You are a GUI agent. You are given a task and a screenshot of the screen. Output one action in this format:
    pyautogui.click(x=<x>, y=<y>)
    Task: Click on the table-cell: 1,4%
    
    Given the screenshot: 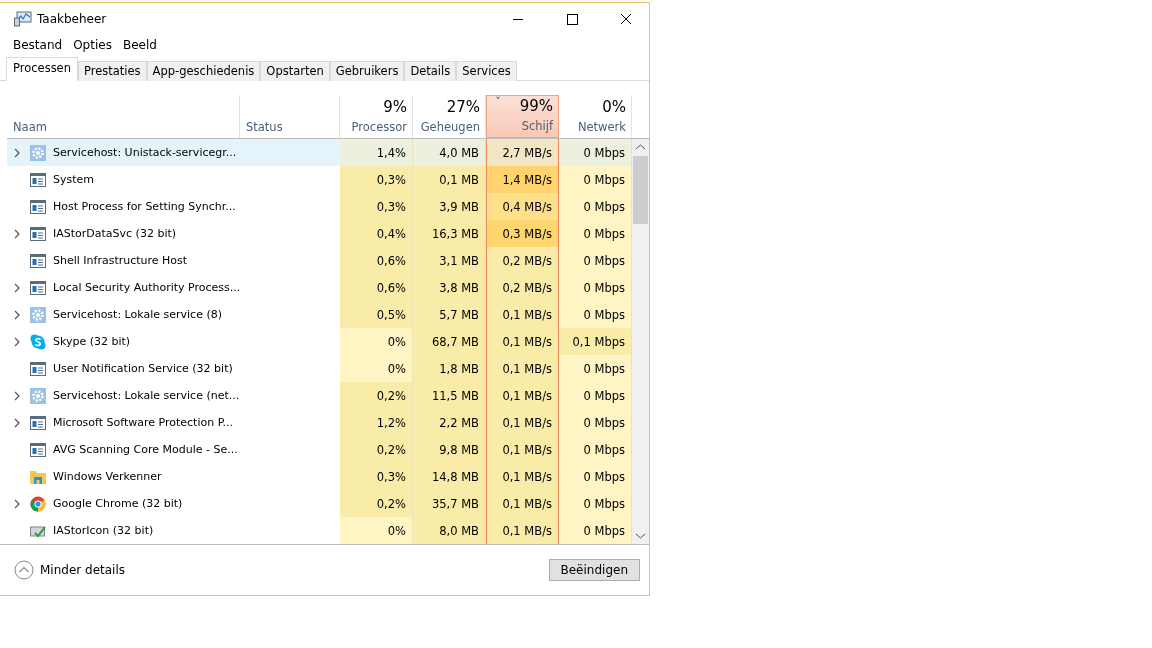 What is the action you would take?
    pyautogui.click(x=376, y=152)
    